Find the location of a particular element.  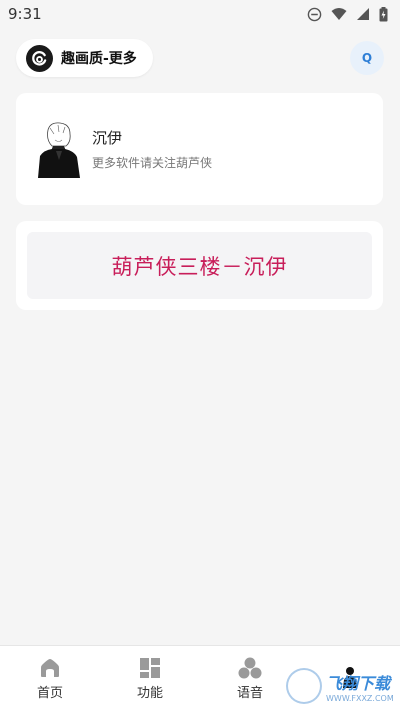

profile-icon is located at coordinates (350, 677).